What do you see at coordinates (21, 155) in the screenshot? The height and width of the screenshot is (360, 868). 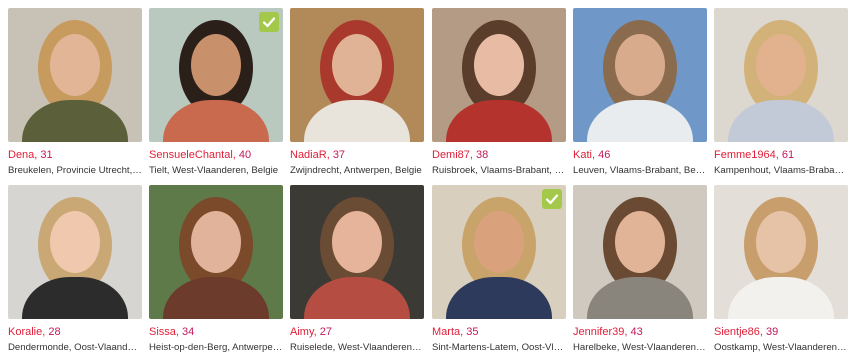 I see `profile-name: Dena` at bounding box center [21, 155].